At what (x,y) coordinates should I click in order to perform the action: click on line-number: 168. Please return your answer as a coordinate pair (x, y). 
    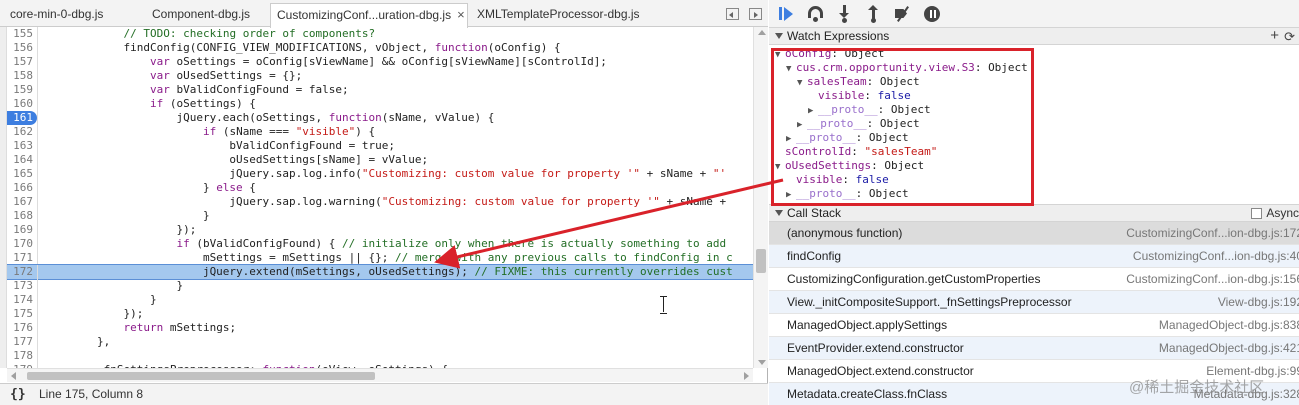
    Looking at the image, I should click on (20, 216).